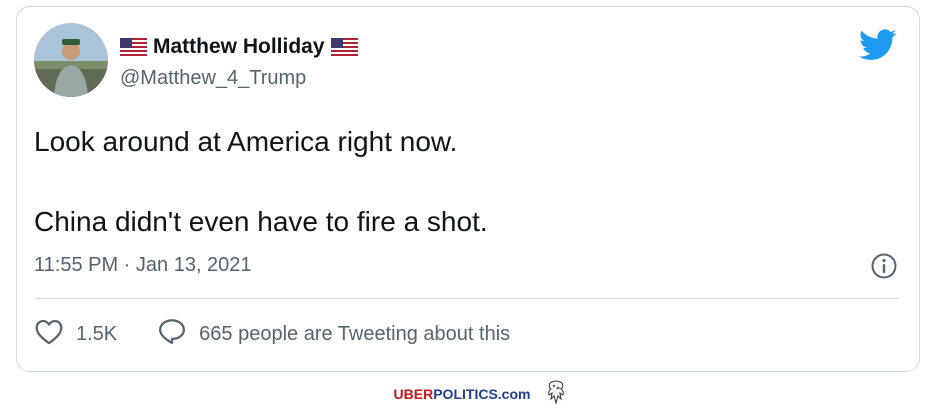 The image size is (940, 410). I want to click on author-handle: @Matthew_4_Trump, so click(213, 78).